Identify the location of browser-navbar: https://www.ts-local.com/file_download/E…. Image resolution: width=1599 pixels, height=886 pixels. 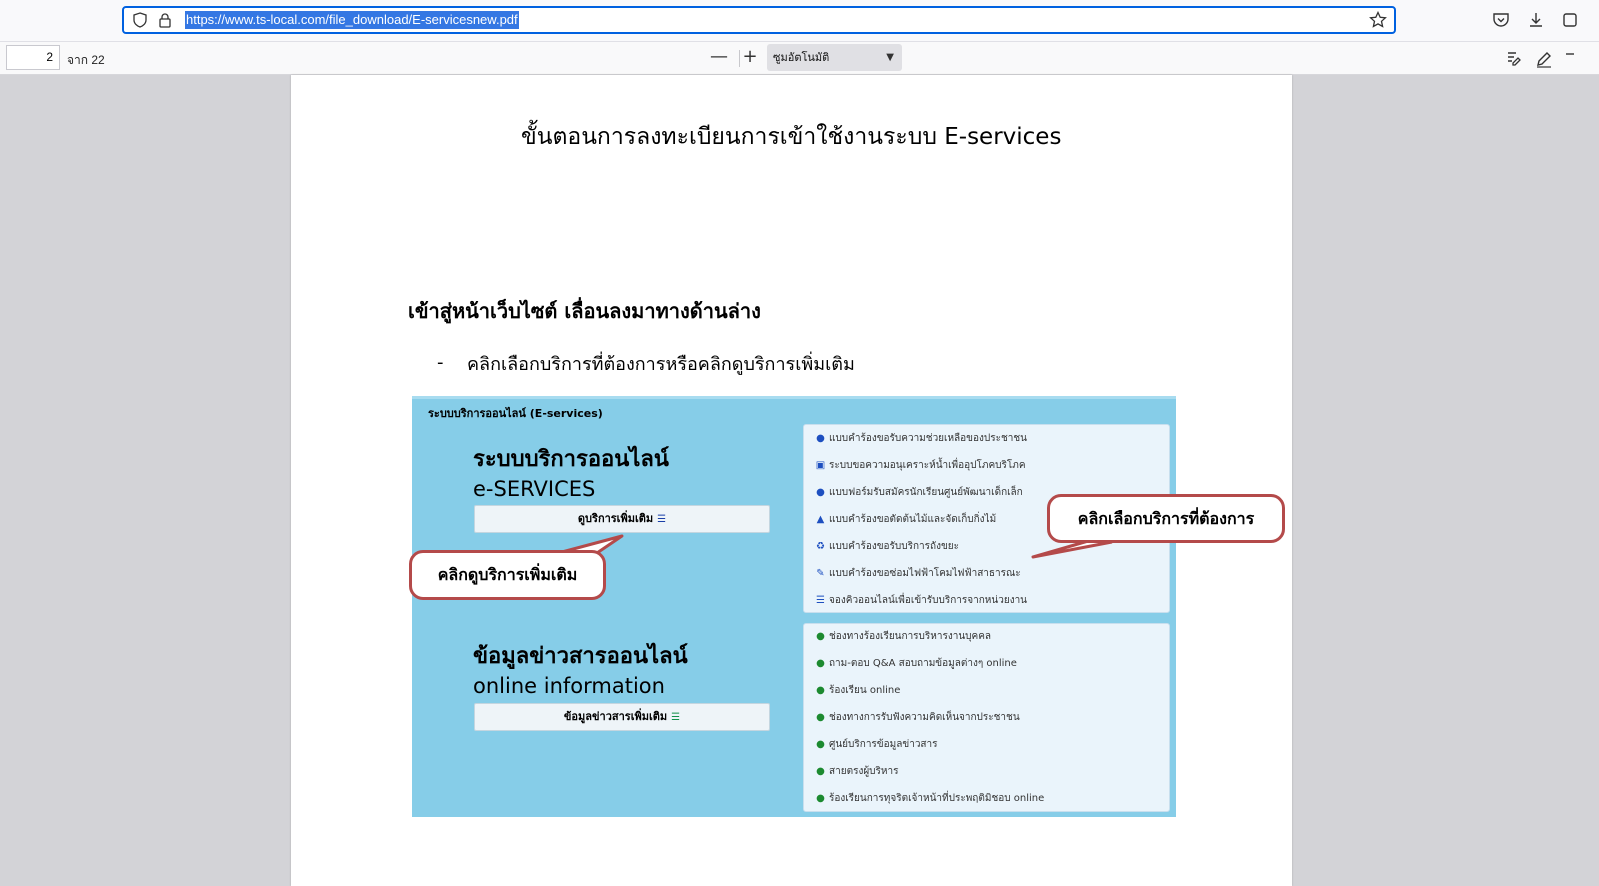
(799, 21).